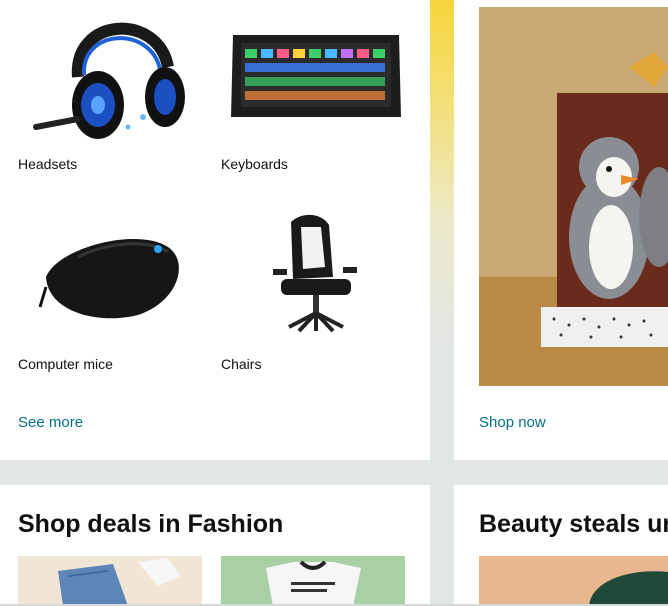 Image resolution: width=668 pixels, height=606 pixels. Describe the element at coordinates (48, 164) in the screenshot. I see `tile-label: Headsets` at that location.